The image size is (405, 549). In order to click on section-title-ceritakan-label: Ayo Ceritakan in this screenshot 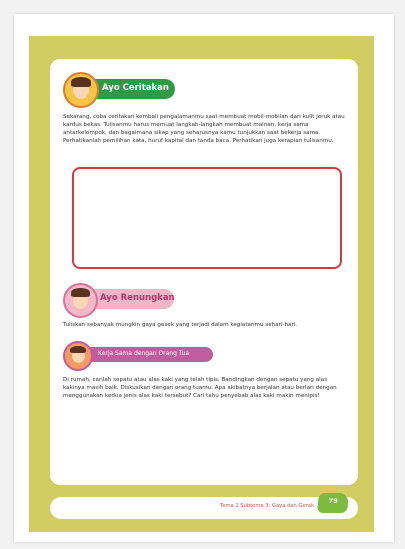, I will do `click(135, 88)`.